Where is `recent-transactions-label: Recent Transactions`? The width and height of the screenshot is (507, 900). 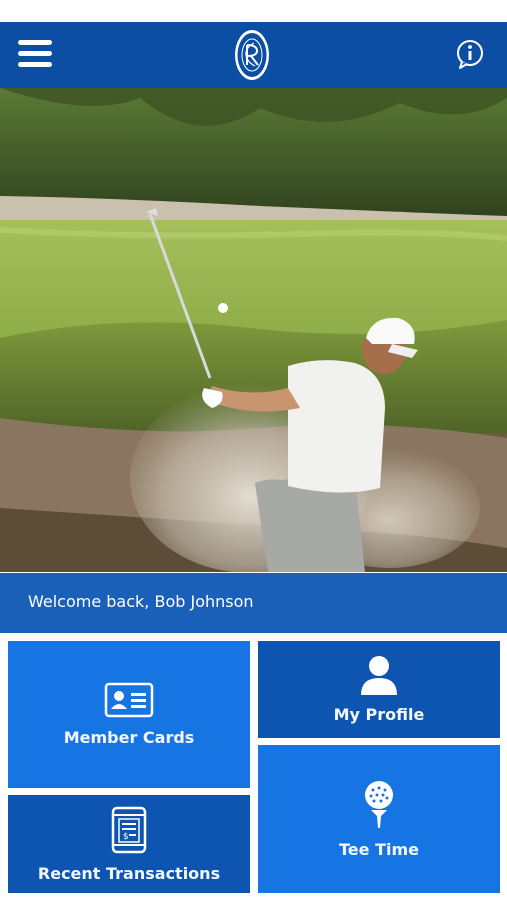
recent-transactions-label: Recent Transactions is located at coordinates (129, 873).